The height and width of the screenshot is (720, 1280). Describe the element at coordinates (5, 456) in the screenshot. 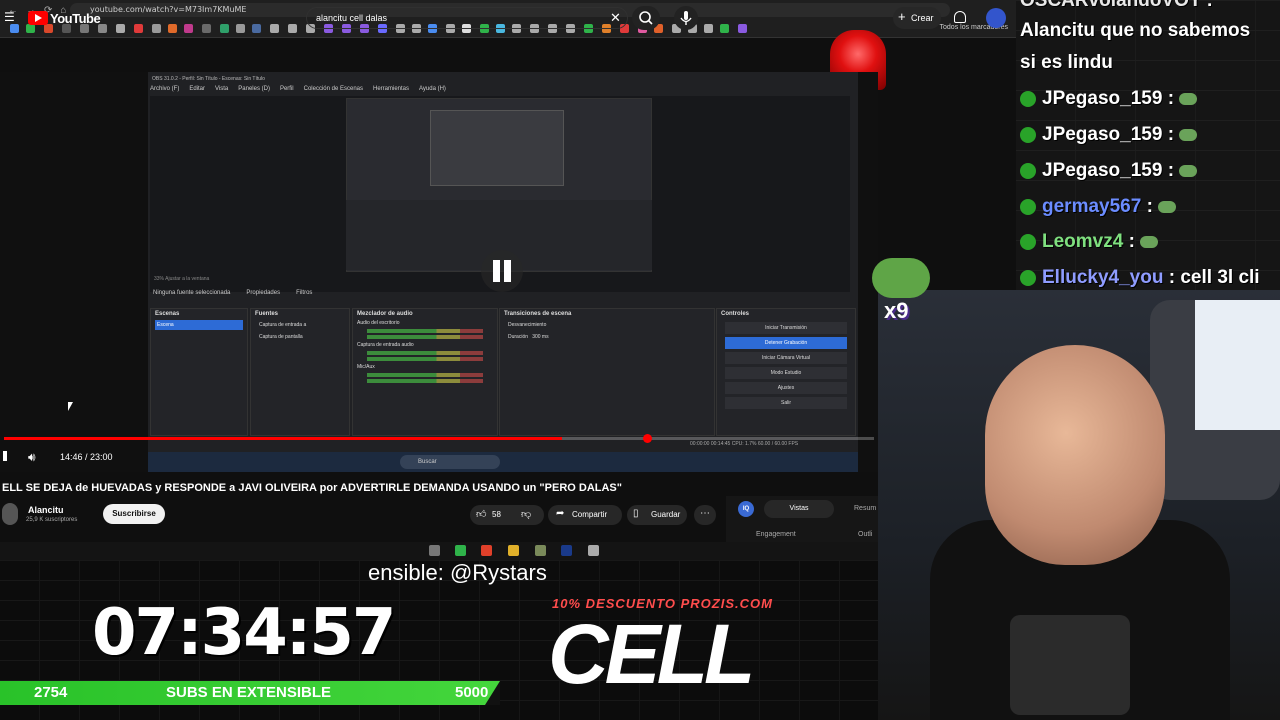

I see `play-pause-button` at that location.